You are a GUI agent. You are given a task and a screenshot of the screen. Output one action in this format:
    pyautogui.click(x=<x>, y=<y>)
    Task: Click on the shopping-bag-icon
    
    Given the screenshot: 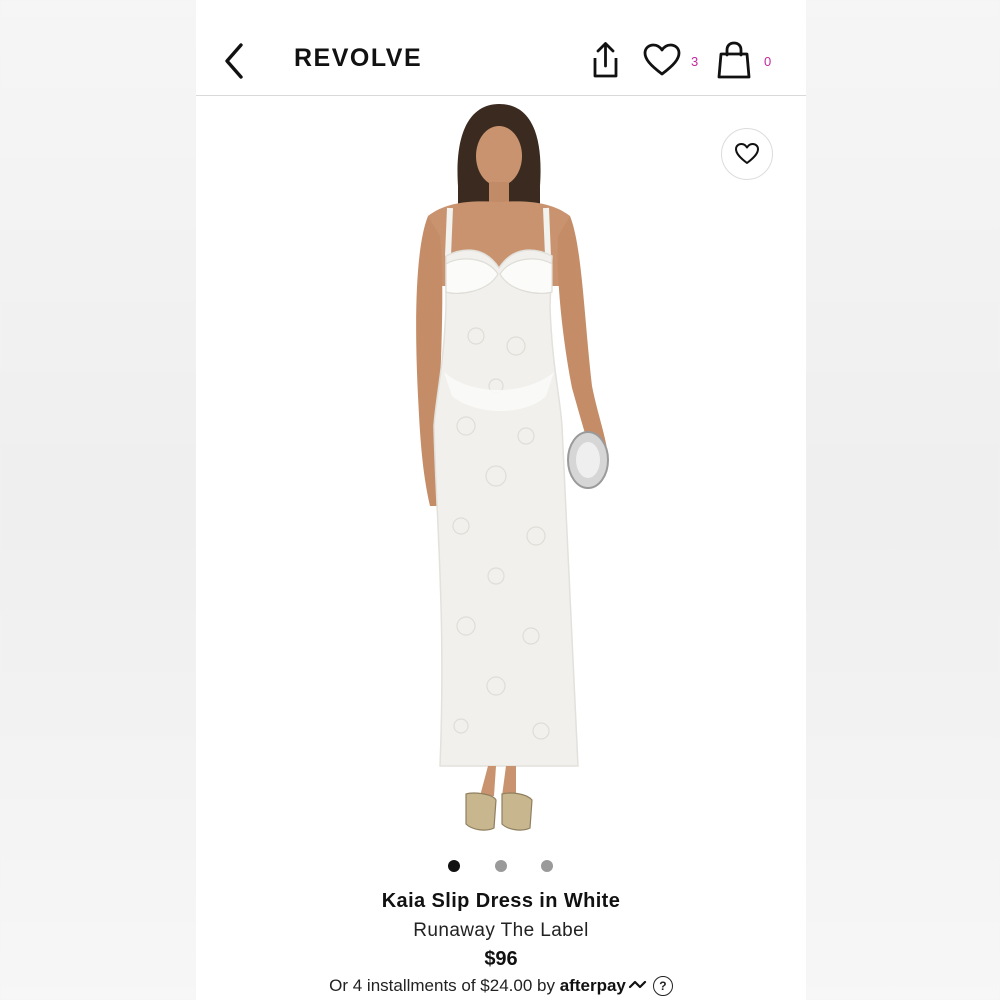 What is the action you would take?
    pyautogui.click(x=734, y=60)
    